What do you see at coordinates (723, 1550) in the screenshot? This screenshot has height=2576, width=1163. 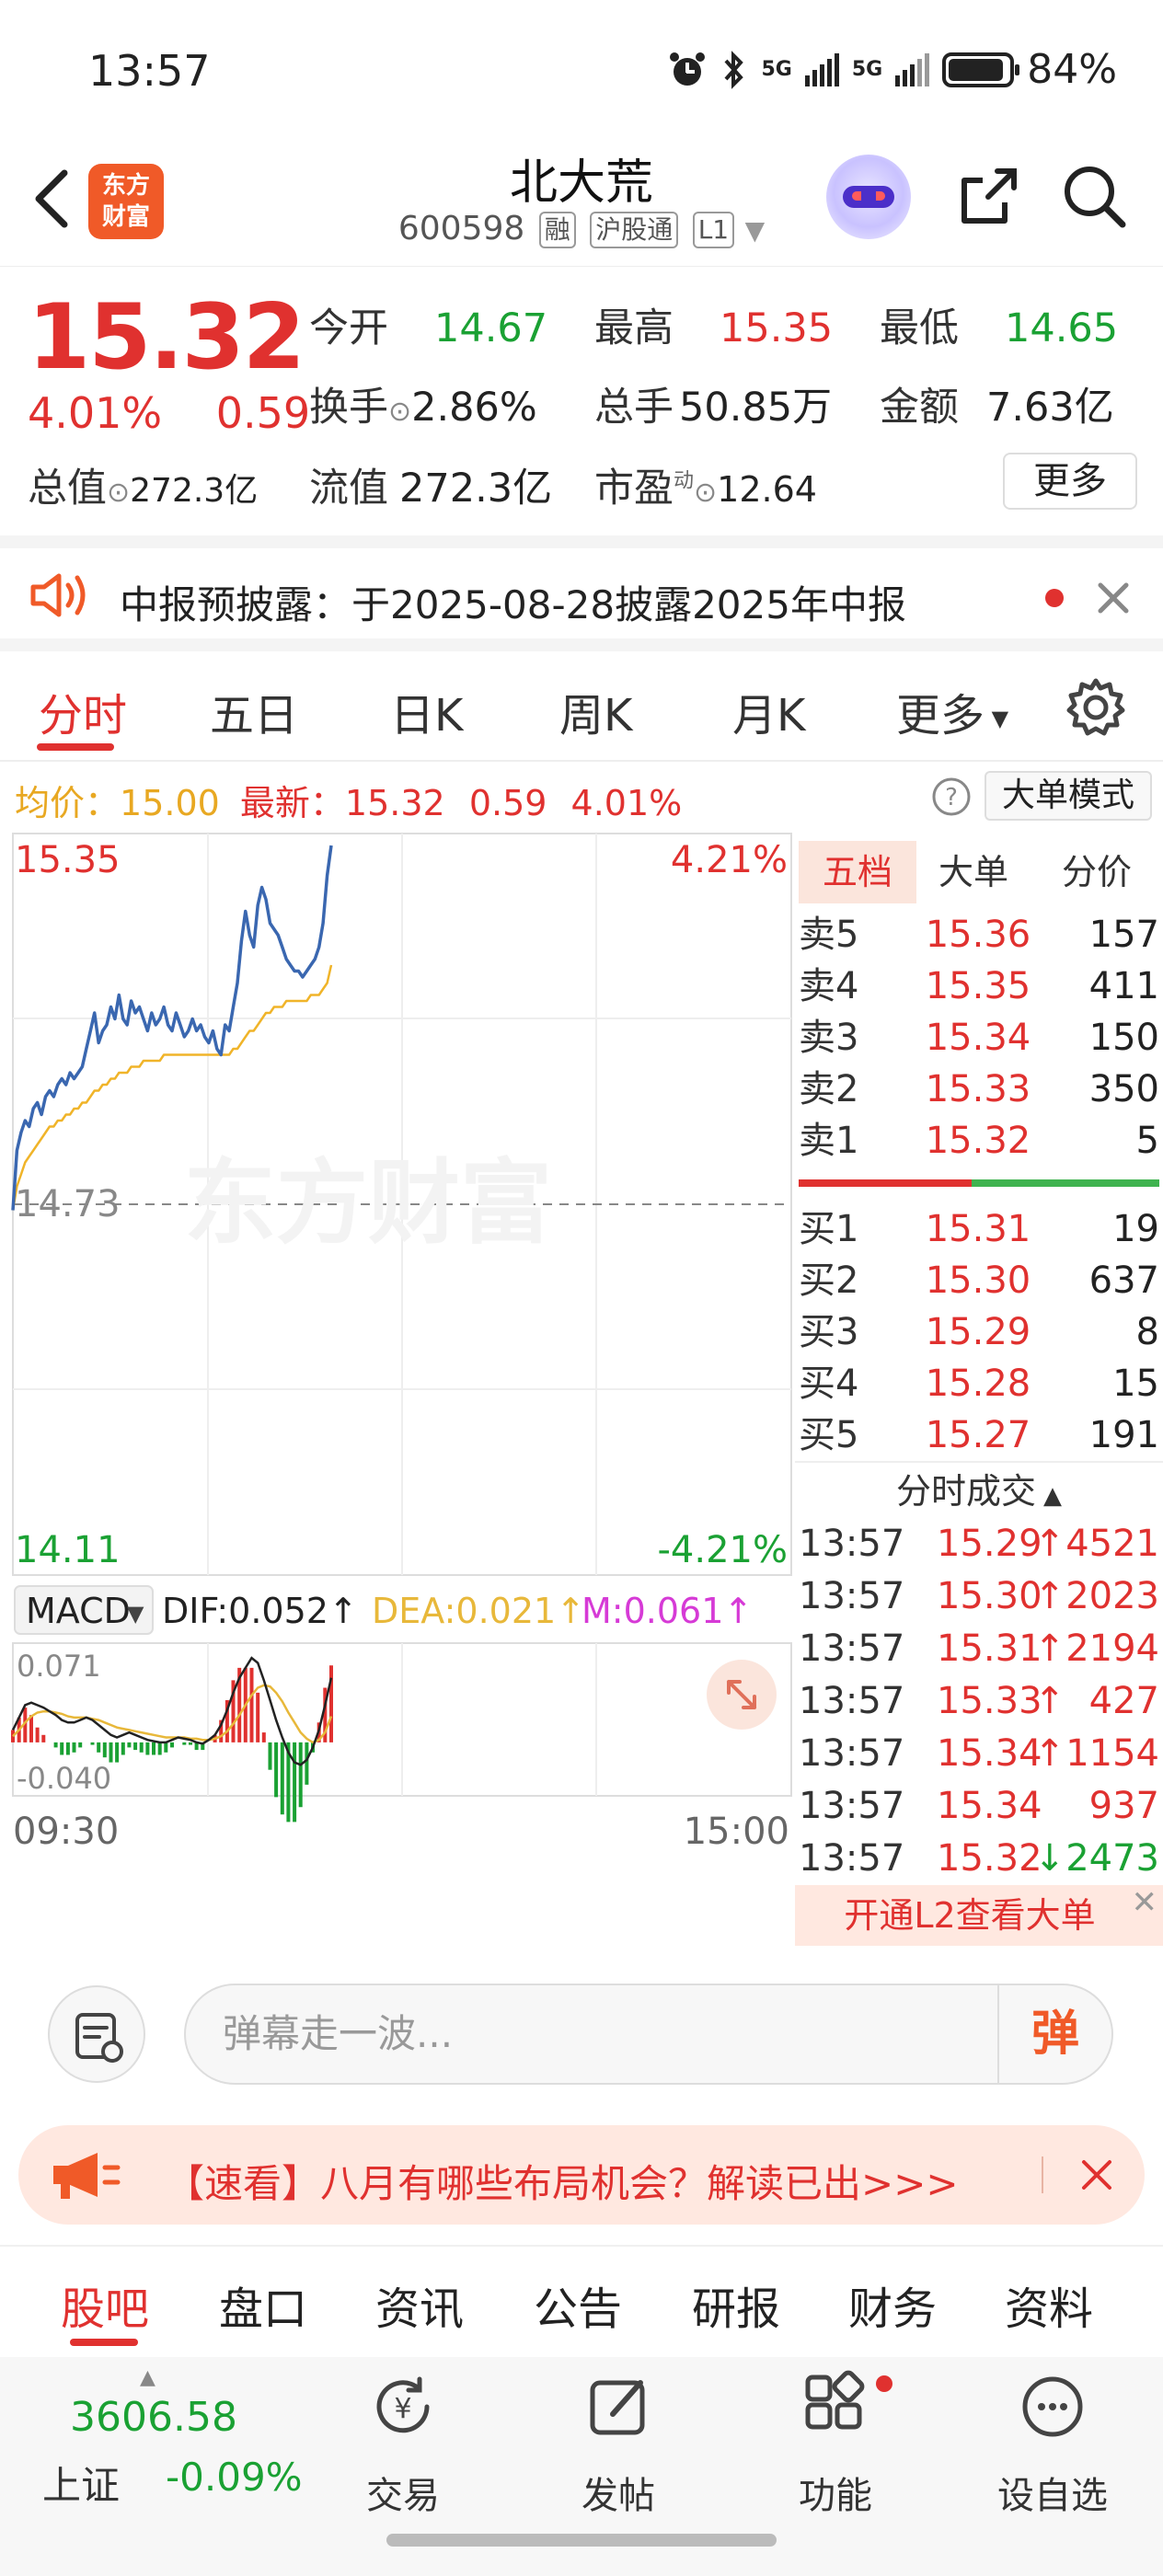 I see `chart-low-pct: -4.21%` at bounding box center [723, 1550].